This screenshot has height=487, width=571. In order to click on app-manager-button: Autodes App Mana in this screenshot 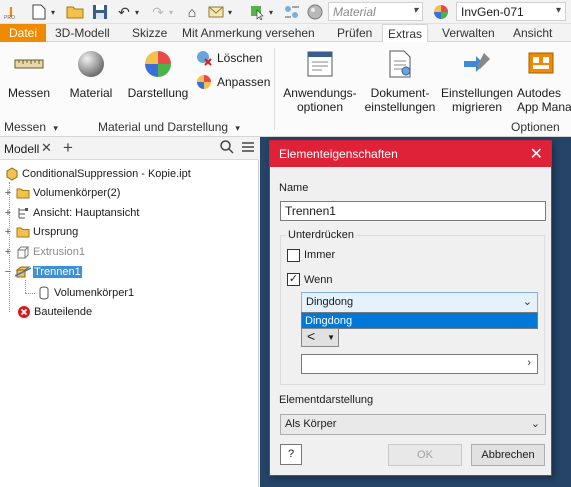, I will do `click(544, 81)`.